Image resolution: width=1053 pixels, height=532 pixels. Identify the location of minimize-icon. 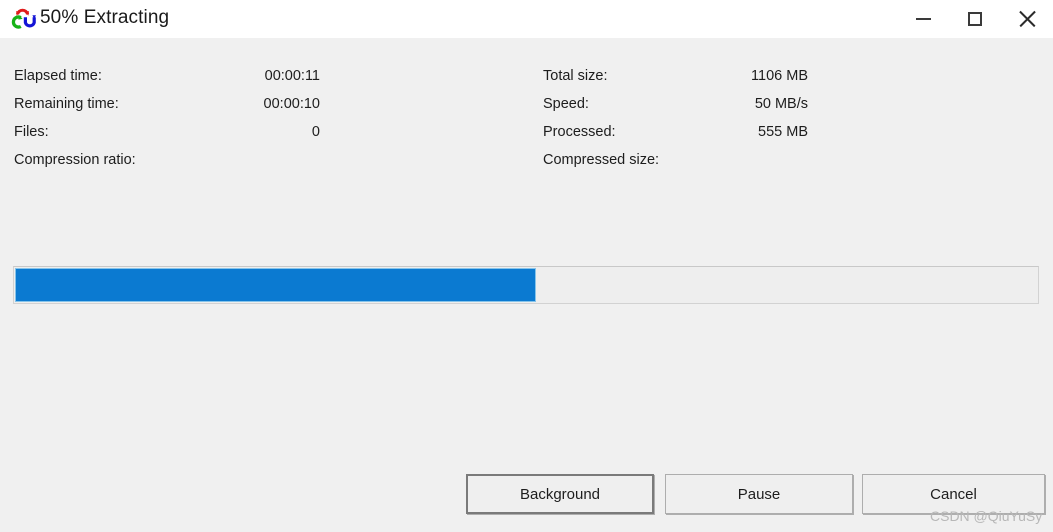
(923, 19).